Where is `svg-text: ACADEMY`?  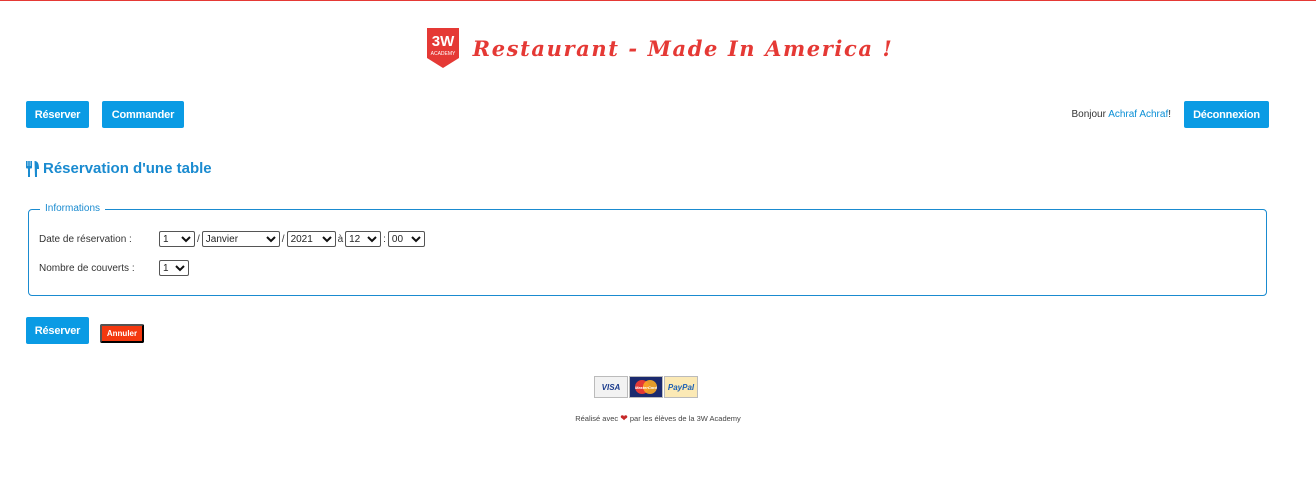
svg-text: ACADEMY is located at coordinates (442, 54).